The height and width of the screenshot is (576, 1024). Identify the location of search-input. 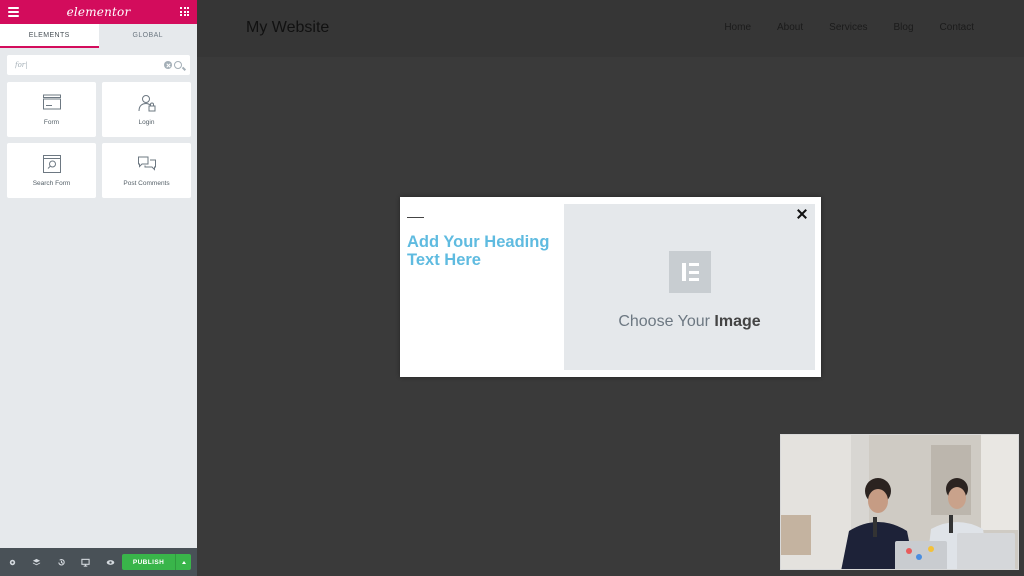
(89, 65).